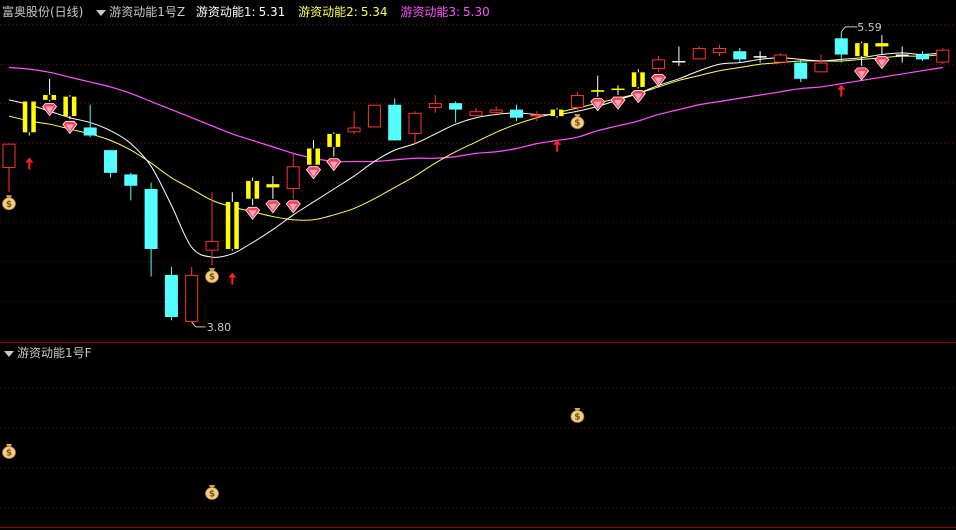 The image size is (956, 530). What do you see at coordinates (147, 12) in the screenshot?
I see `indicator-name: 游资动能1号Z` at bounding box center [147, 12].